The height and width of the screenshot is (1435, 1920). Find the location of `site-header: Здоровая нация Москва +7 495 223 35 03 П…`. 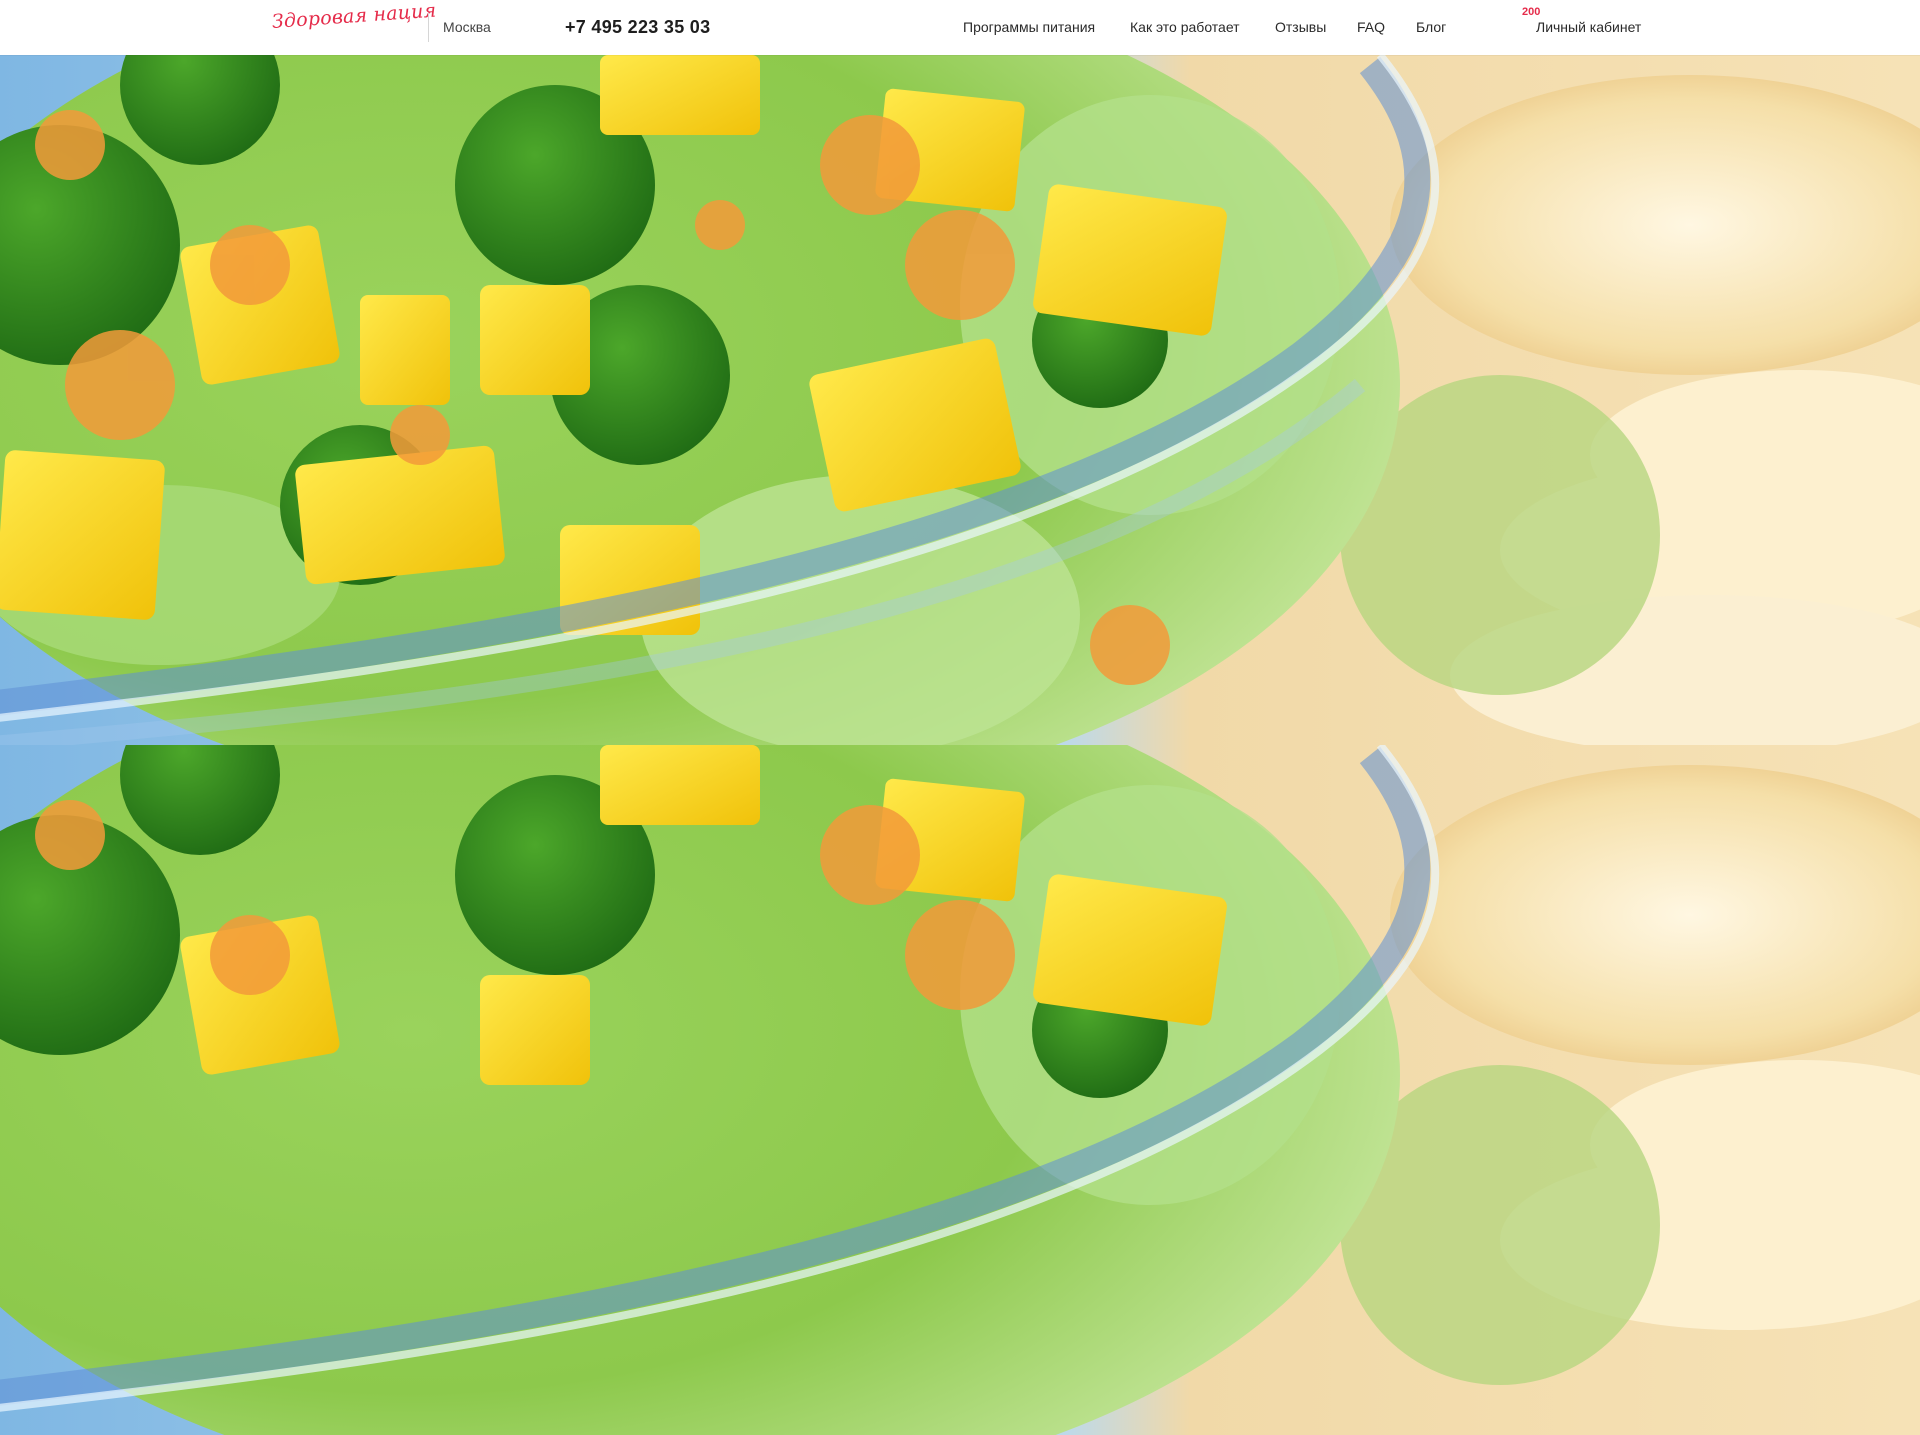

site-header: Здоровая нация Москва +7 495 223 35 03 П… is located at coordinates (960, 27).